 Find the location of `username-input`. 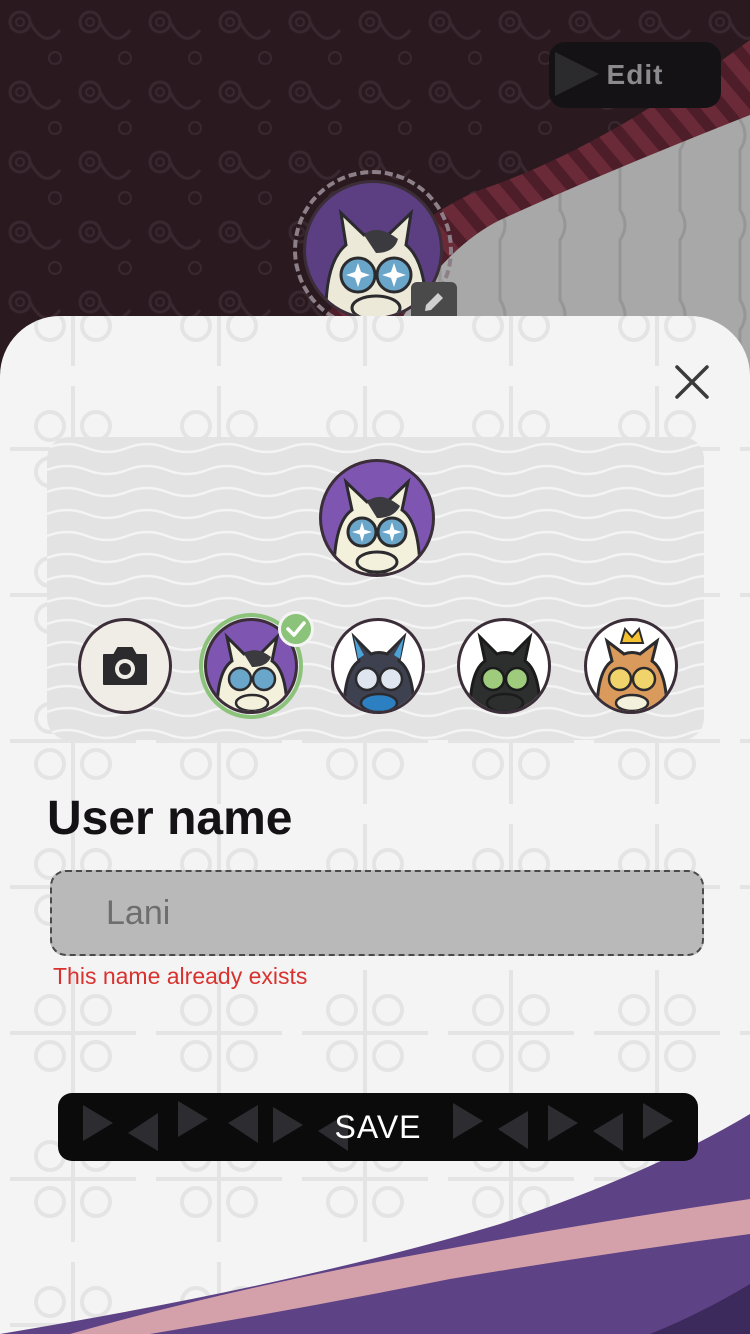

username-input is located at coordinates (377, 913).